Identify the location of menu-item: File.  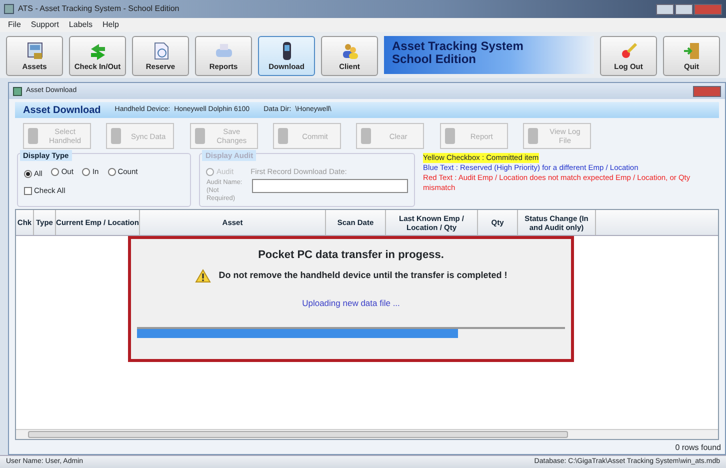
(14, 25).